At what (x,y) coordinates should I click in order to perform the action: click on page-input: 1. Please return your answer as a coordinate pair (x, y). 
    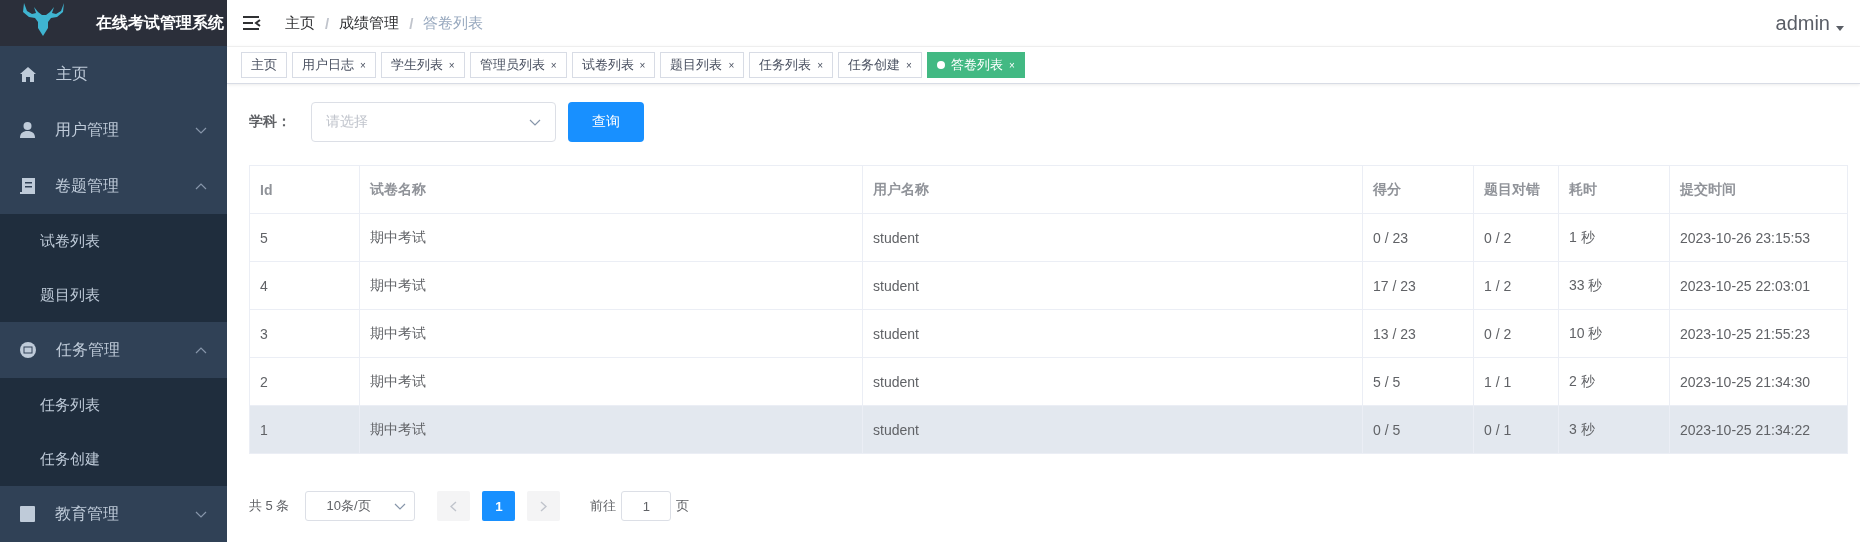
    Looking at the image, I should click on (646, 506).